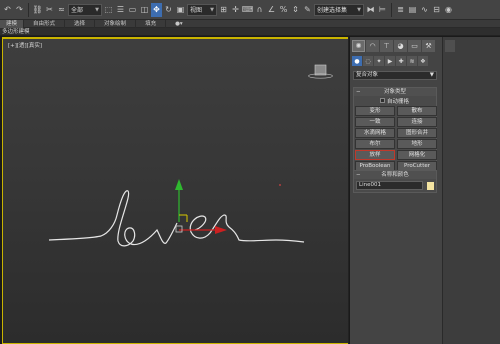 This screenshot has width=500, height=344. What do you see at coordinates (49, 10) in the screenshot?
I see `unlink-icon: ✂` at bounding box center [49, 10].